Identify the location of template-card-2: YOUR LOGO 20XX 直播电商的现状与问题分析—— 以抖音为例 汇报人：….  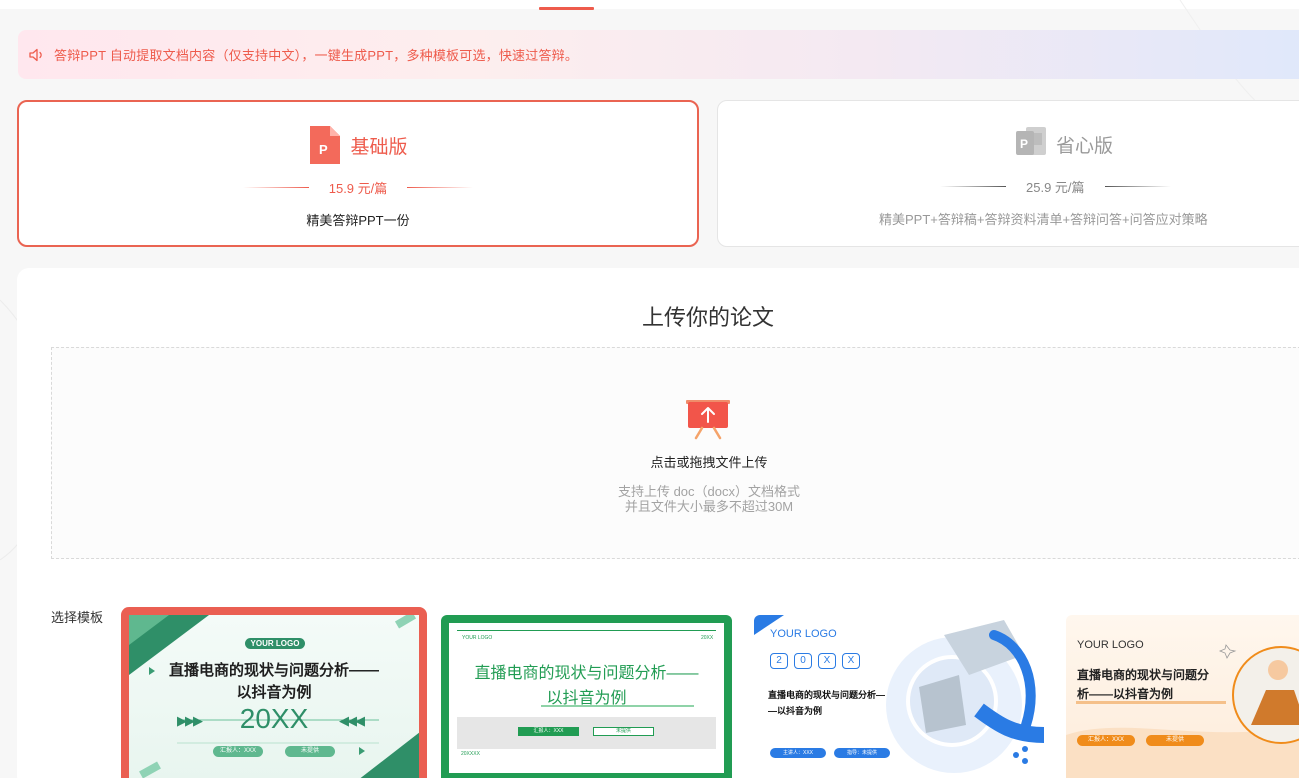
(586, 696).